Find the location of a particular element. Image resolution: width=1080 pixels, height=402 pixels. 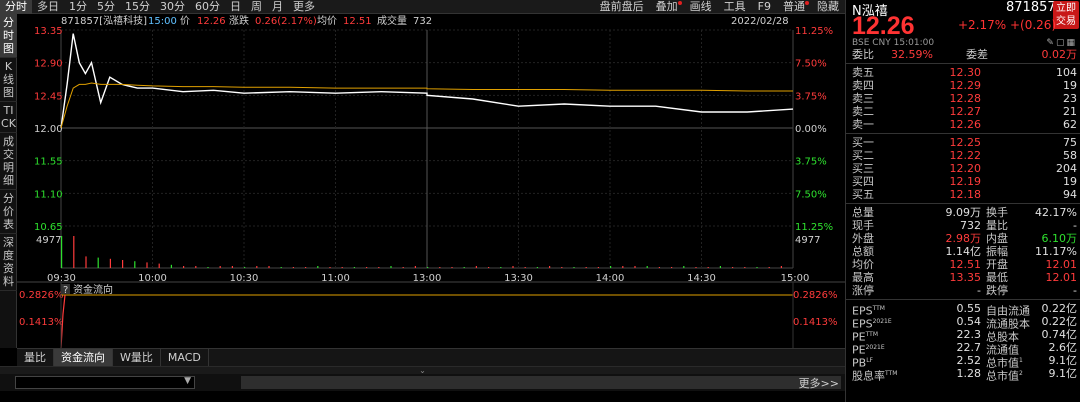

fund-tick-right-1: 0.1413% is located at coordinates (815, 322).